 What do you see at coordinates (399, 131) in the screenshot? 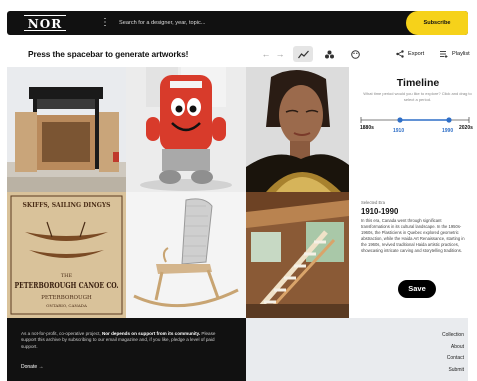
I see `timeline-selected-start: 1910` at bounding box center [399, 131].